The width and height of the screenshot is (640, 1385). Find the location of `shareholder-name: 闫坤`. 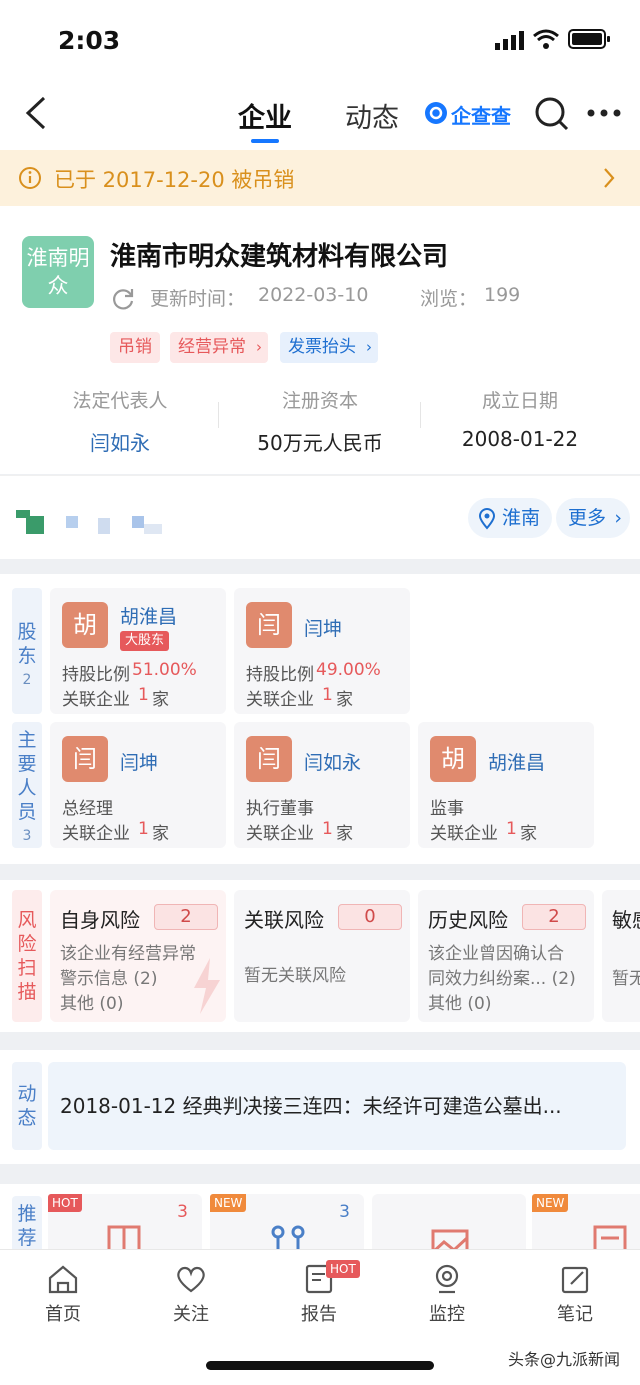

shareholder-name: 闫坤 is located at coordinates (323, 627).